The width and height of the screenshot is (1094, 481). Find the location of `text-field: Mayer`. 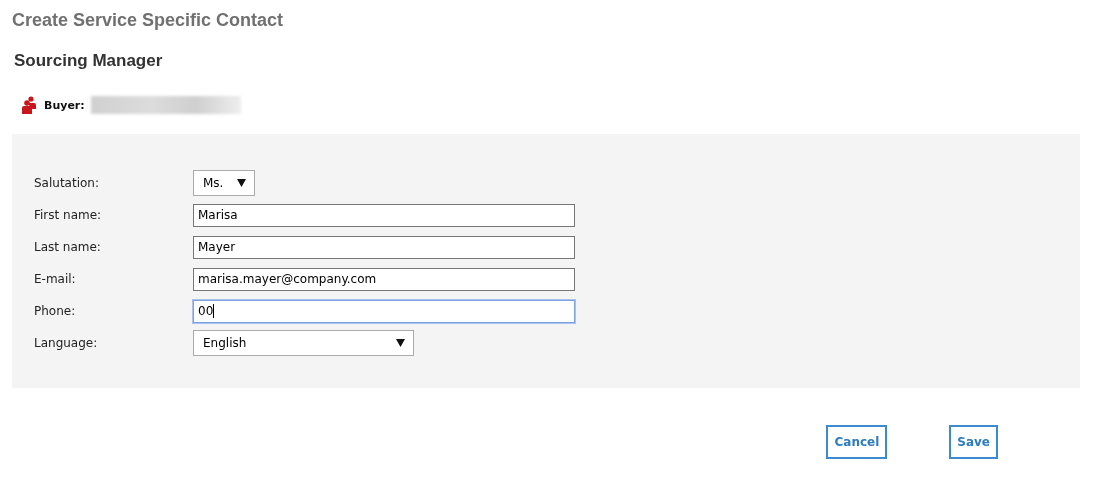

text-field: Mayer is located at coordinates (384, 247).